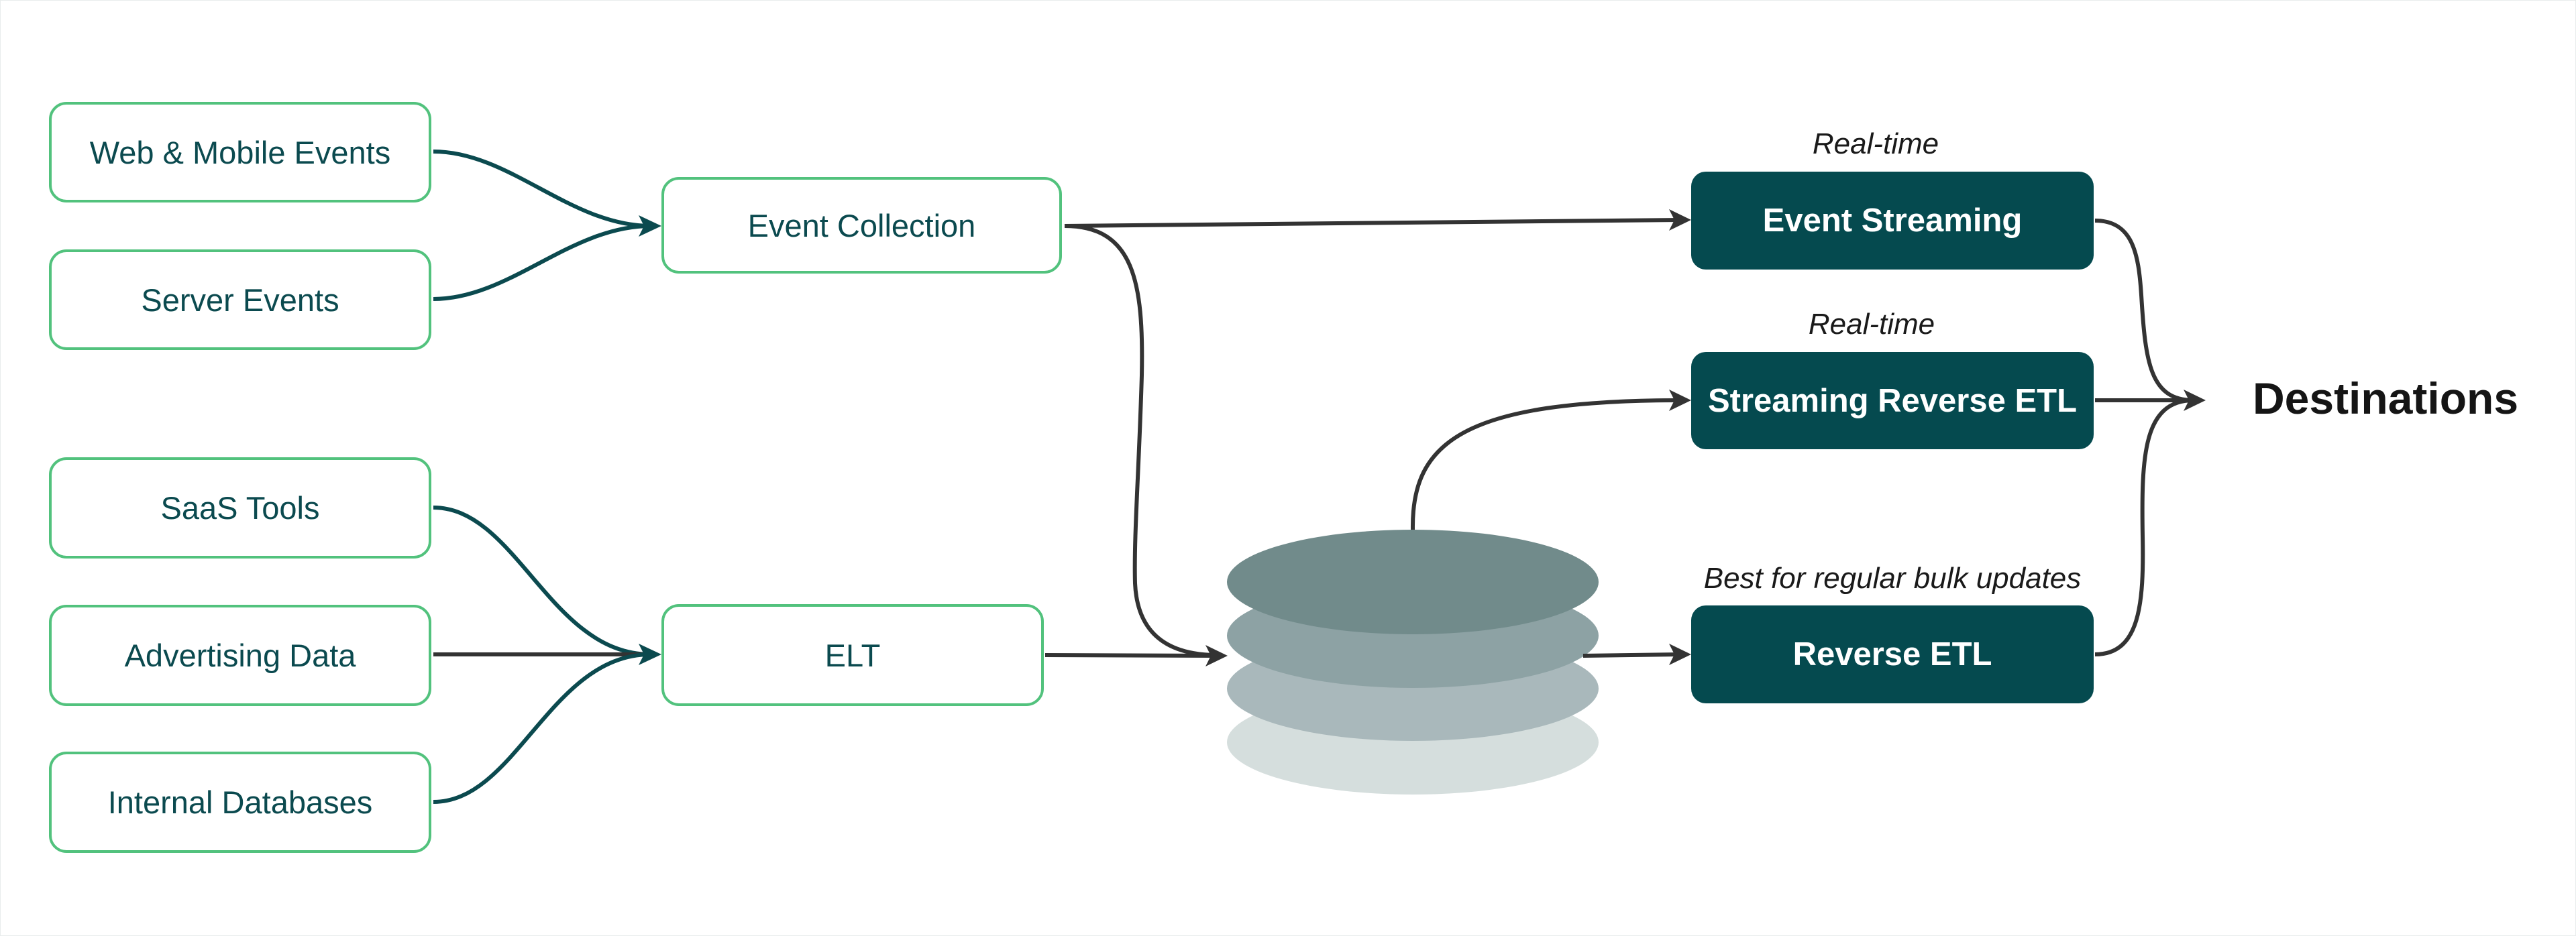 This screenshot has height=936, width=2576. Describe the element at coordinates (2144, 527) in the screenshot. I see `connector-reverse-etl-to-destinations` at that location.